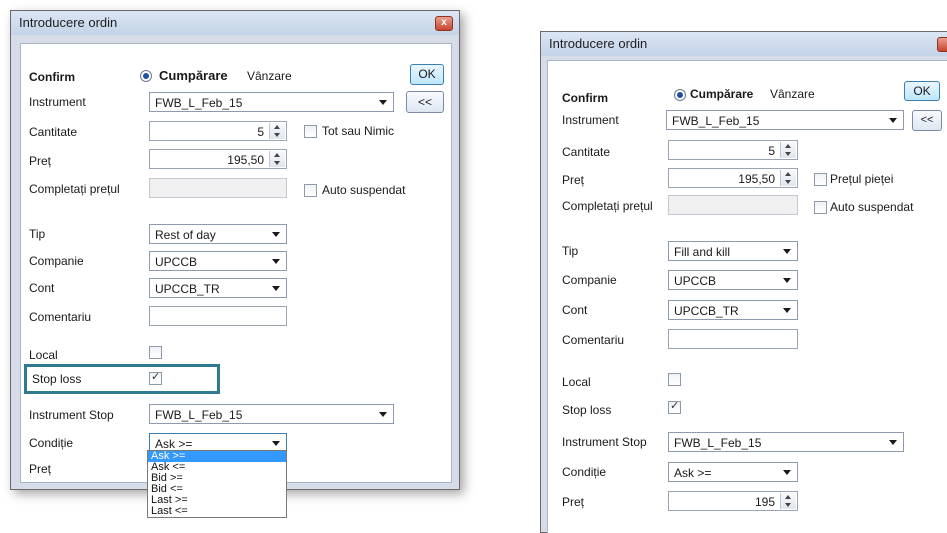  I want to click on close-button: x, so click(444, 23).